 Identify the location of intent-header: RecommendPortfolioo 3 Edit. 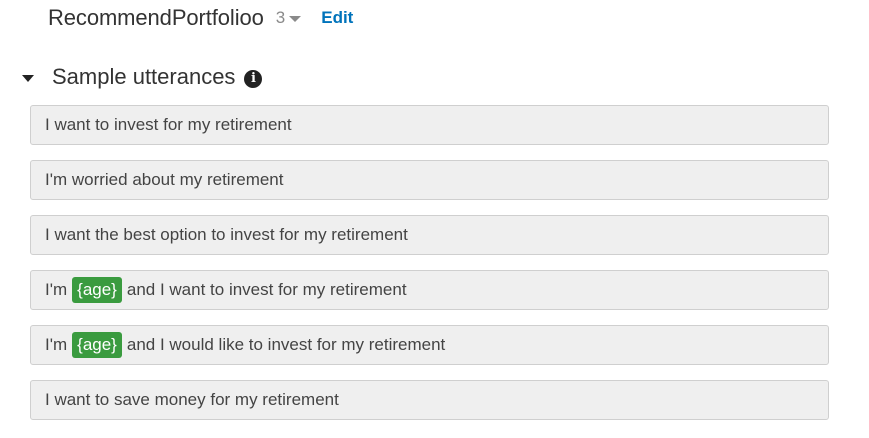
(200, 18).